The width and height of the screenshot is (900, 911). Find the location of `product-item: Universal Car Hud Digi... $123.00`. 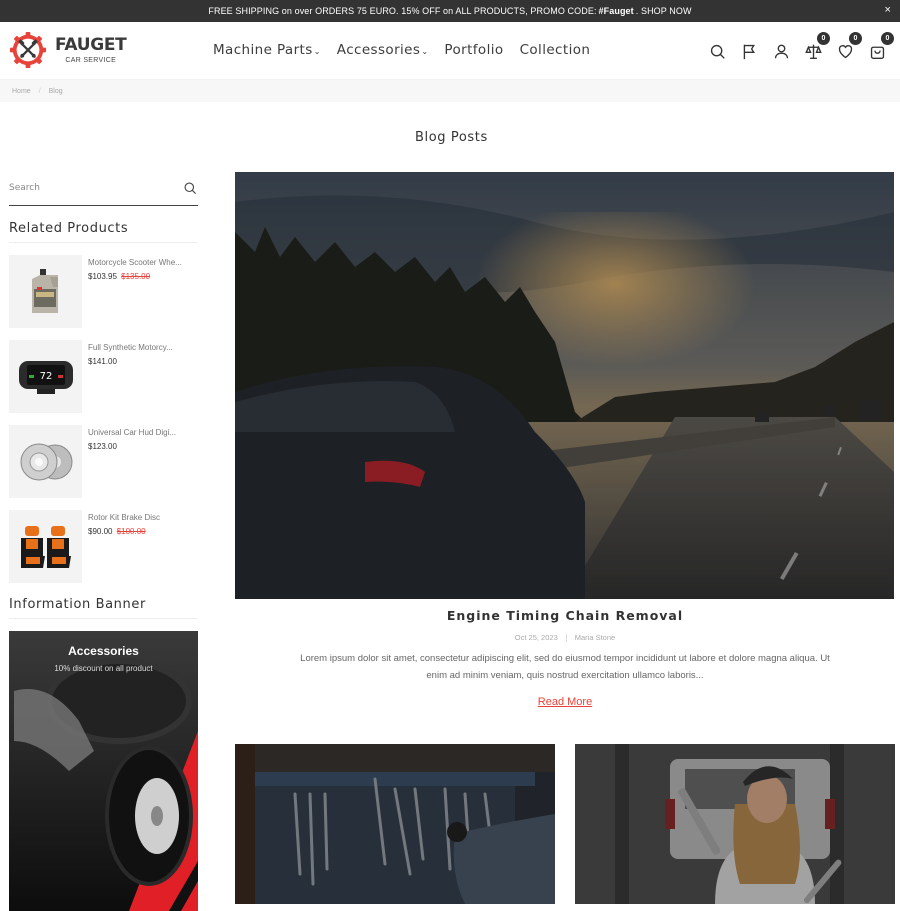

product-item: Universal Car Hud Digi... $123.00 is located at coordinates (103, 461).